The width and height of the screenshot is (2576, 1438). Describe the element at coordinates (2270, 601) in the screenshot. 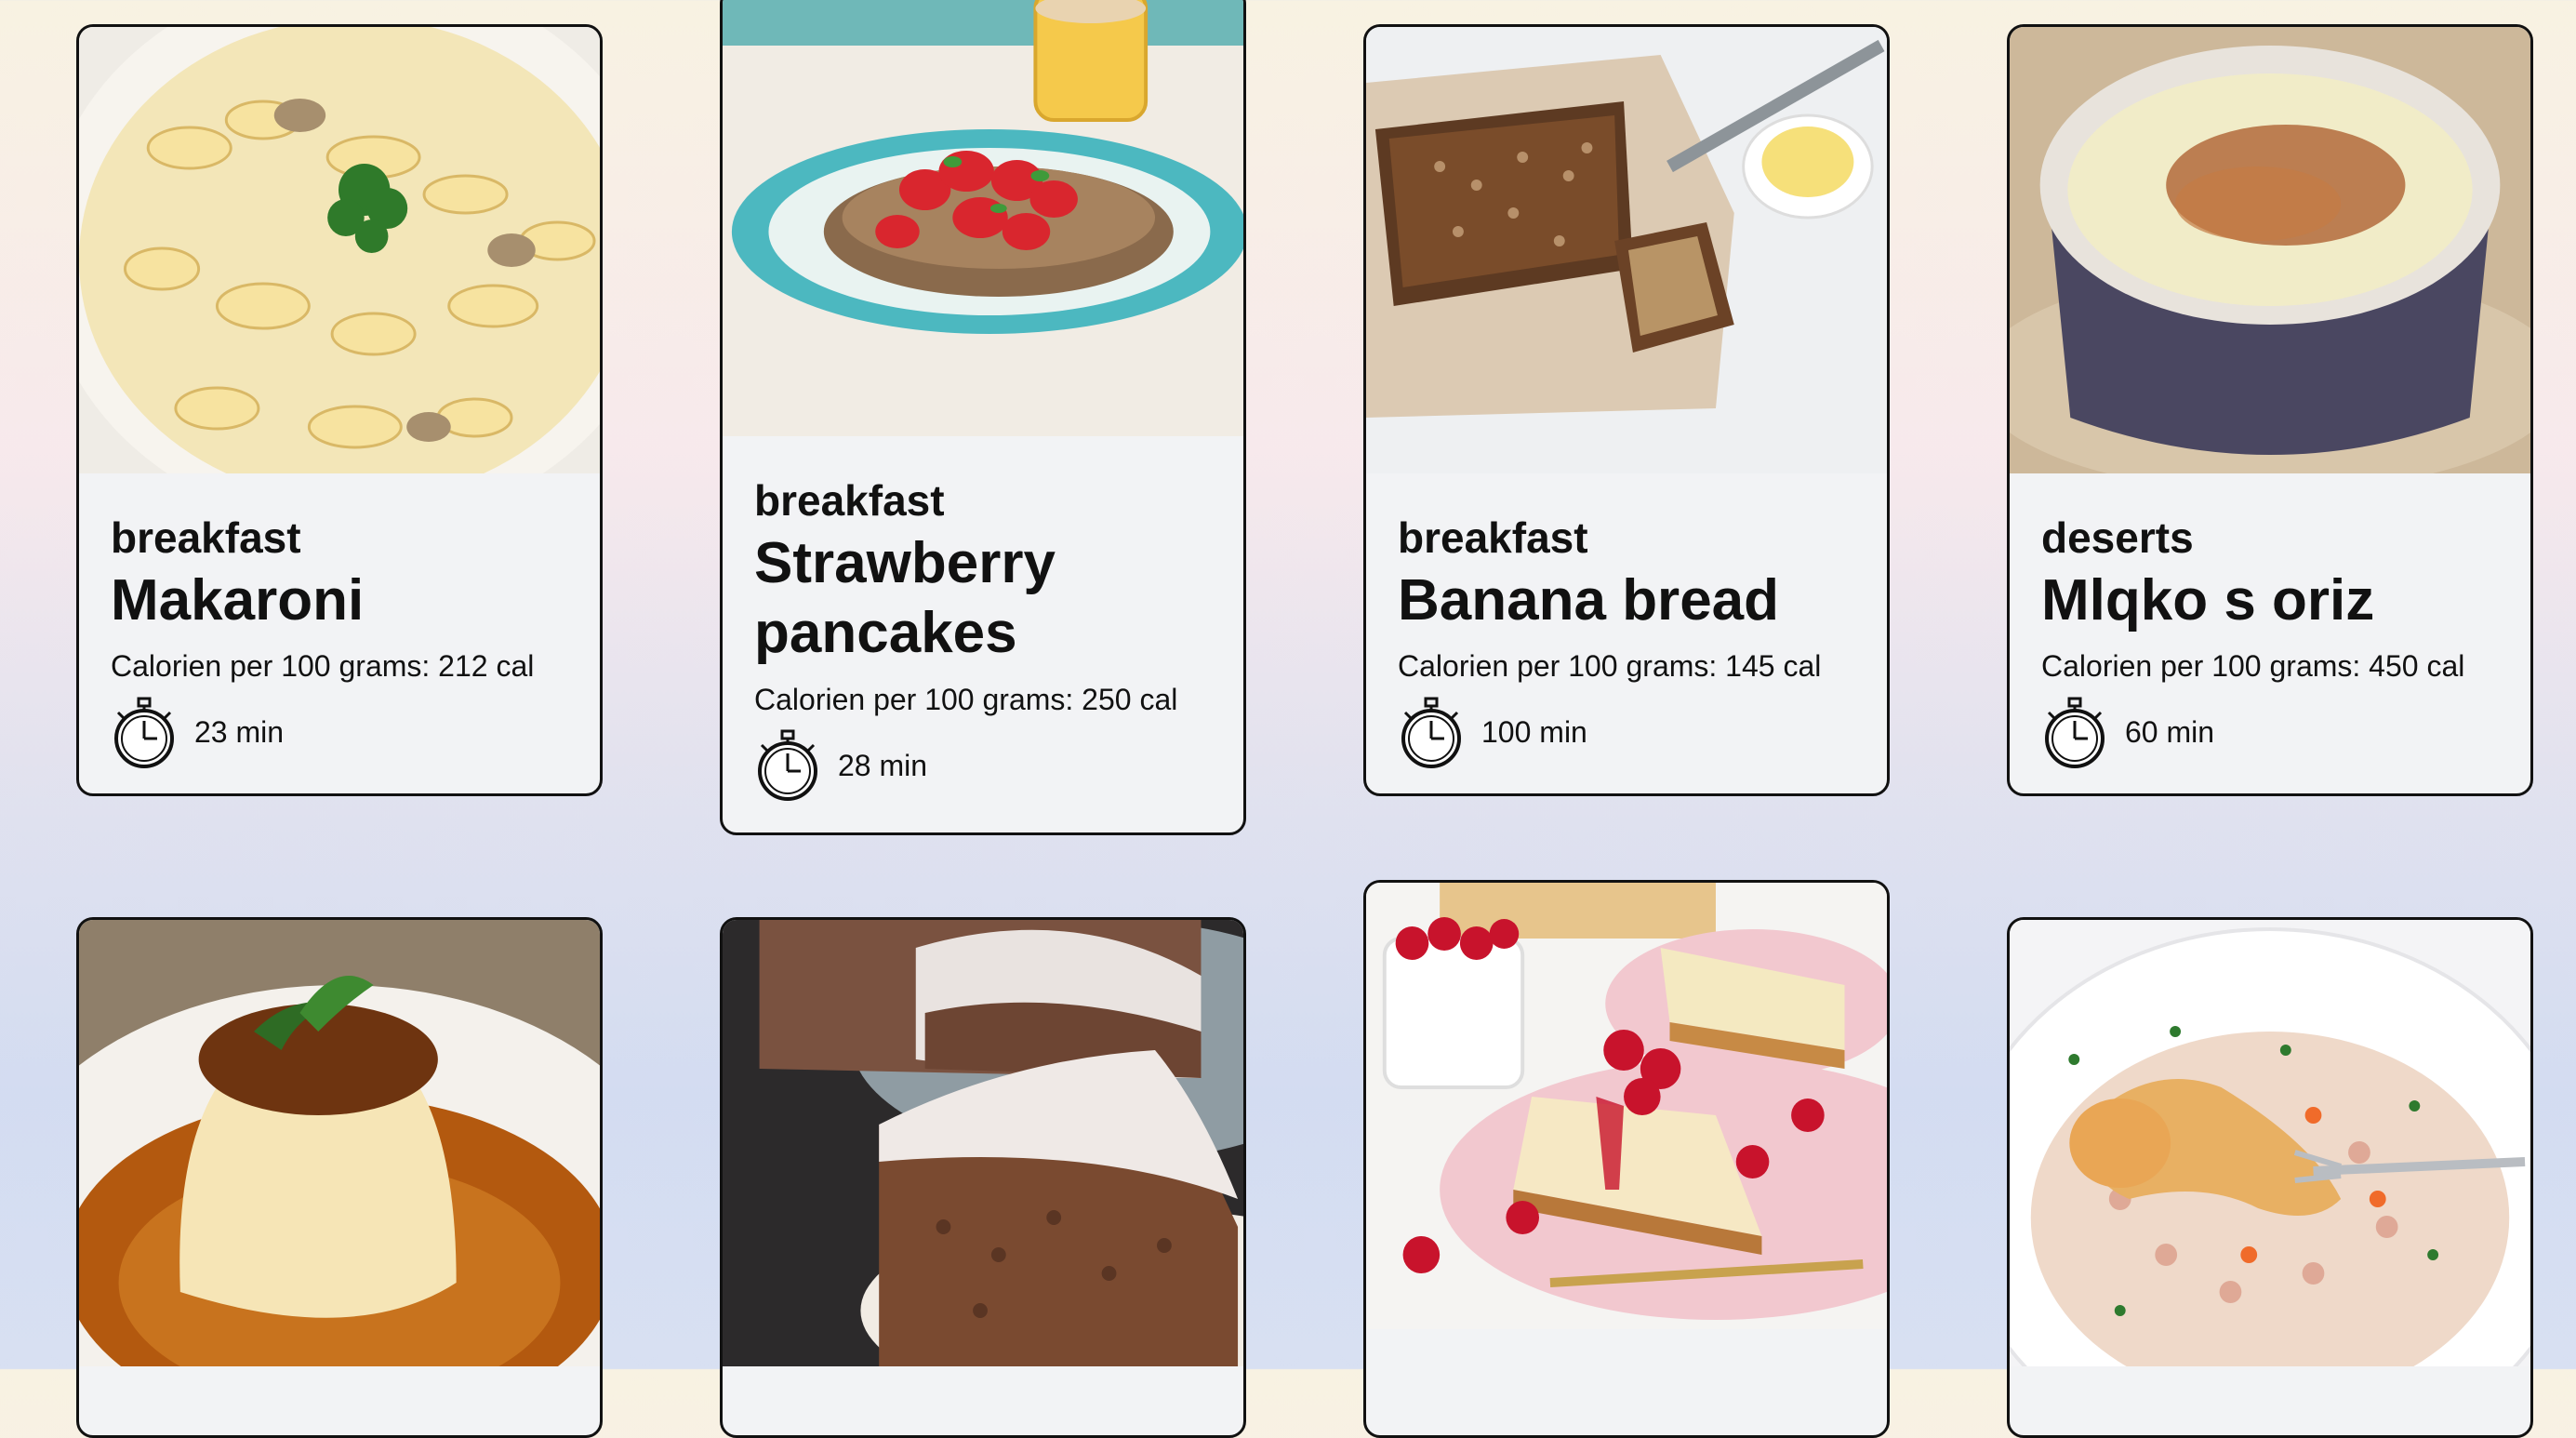

I see `recipe-title: Mlqko s oriz` at that location.